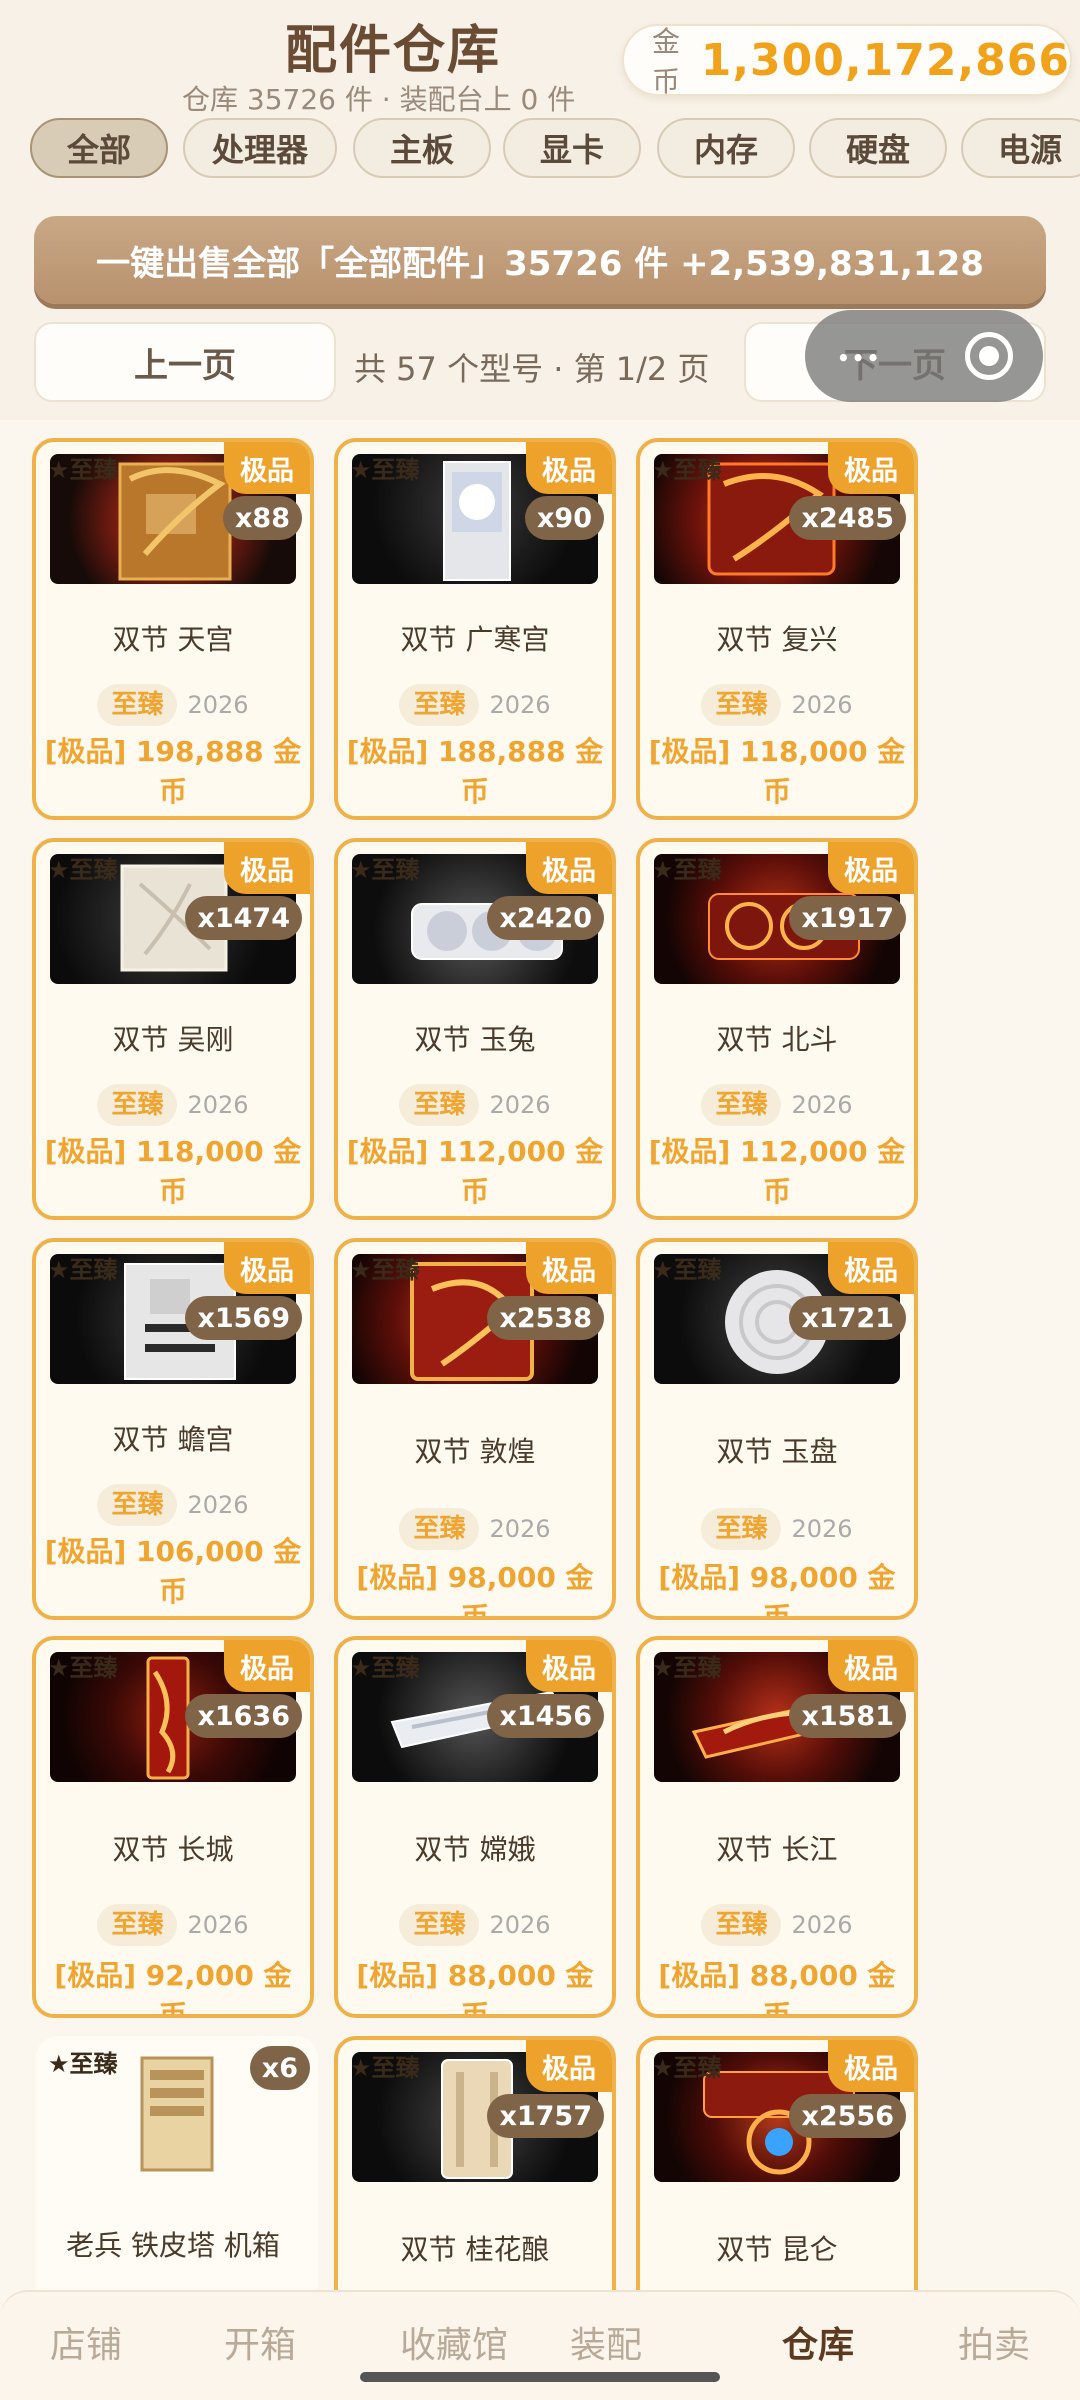 The width and height of the screenshot is (1080, 2400). I want to click on item-price: [极品] 98,000 金币, so click(777, 1590).